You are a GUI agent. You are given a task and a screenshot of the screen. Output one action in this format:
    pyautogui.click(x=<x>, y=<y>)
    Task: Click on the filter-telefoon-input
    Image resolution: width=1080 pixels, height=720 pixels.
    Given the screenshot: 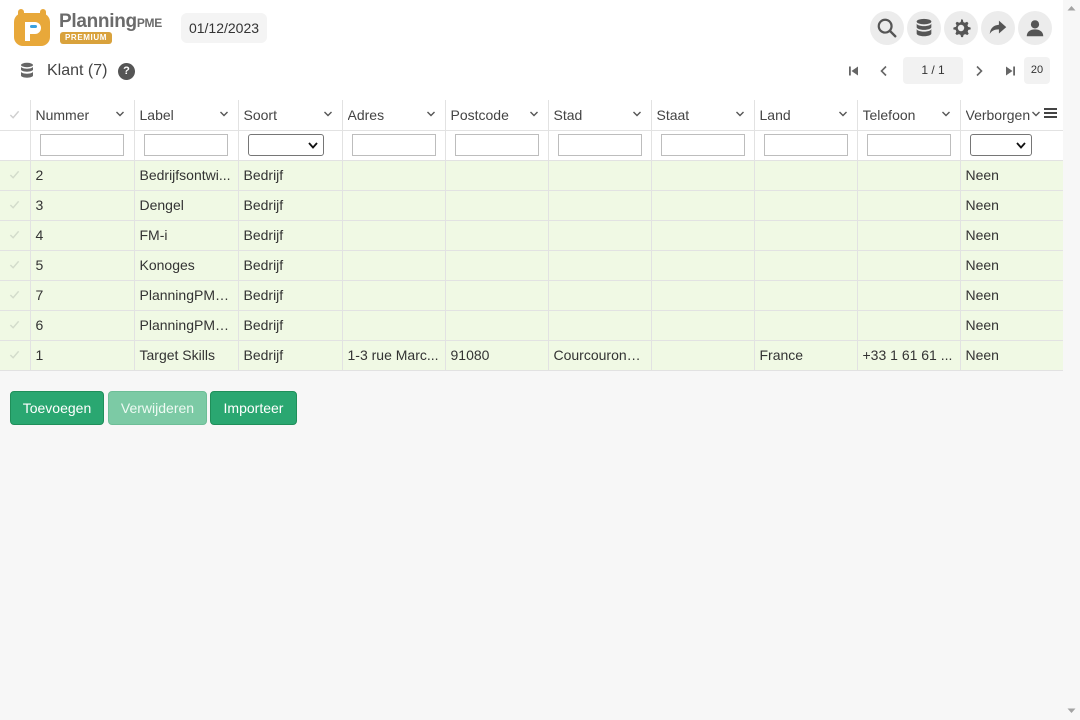 What is the action you would take?
    pyautogui.click(x=908, y=145)
    